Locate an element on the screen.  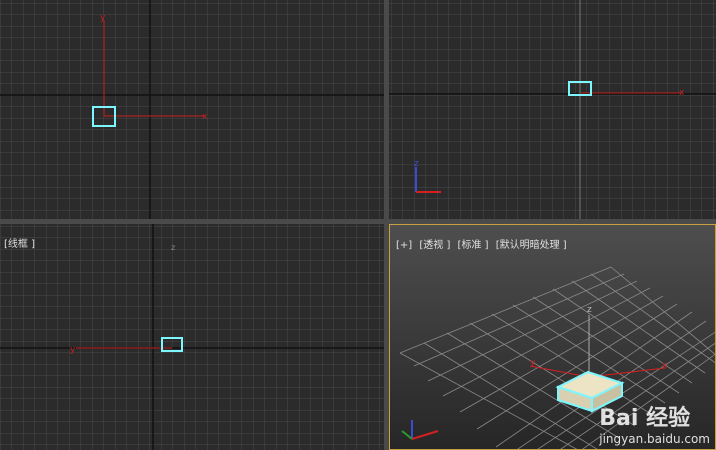
viewport-plus-menu: [+] is located at coordinates (404, 245).